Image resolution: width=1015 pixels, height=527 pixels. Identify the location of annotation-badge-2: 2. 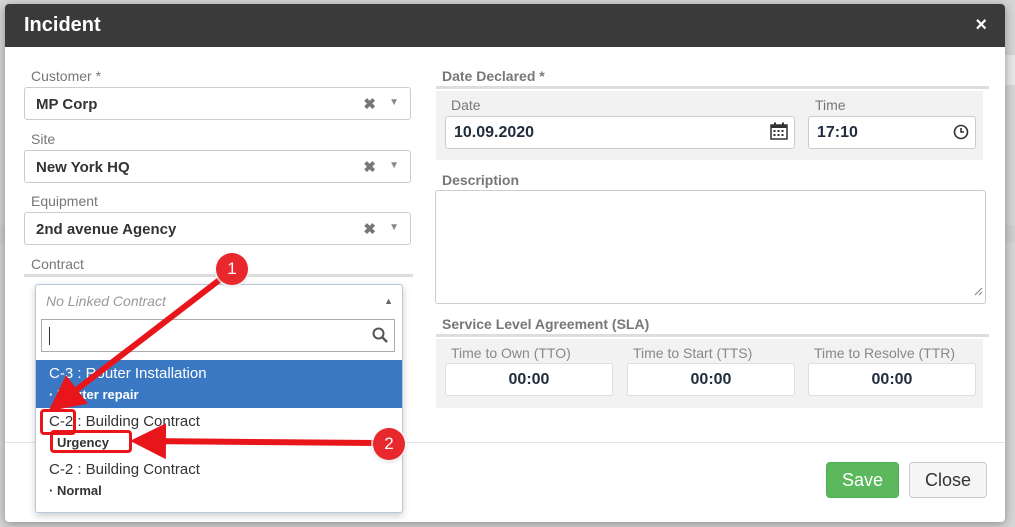
(389, 444).